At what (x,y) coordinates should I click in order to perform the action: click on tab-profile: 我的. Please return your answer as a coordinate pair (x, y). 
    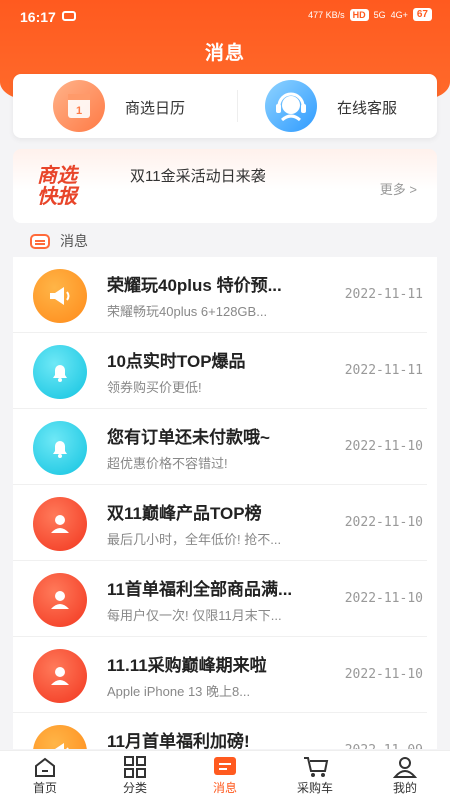
    Looking at the image, I should click on (405, 775).